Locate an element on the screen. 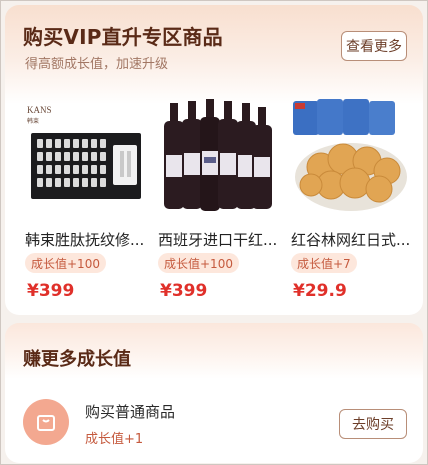  see-more-button: 查看更多 is located at coordinates (374, 46).